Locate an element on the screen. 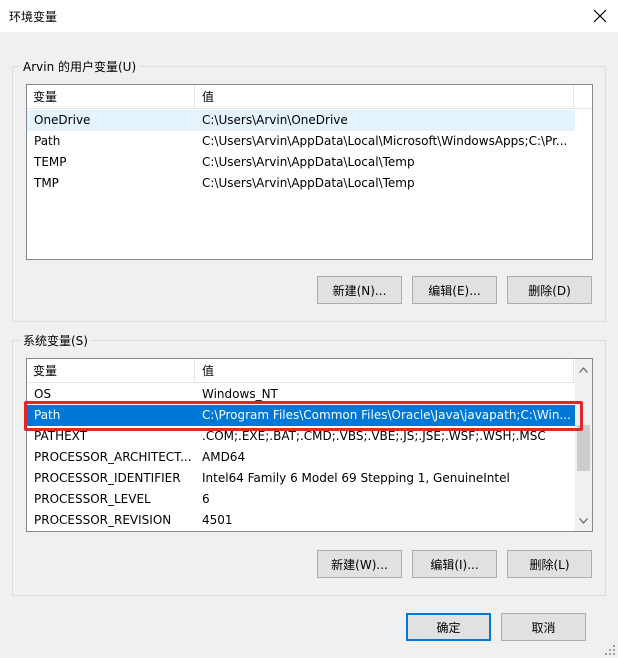 The image size is (618, 658). variable-name: OneDrive is located at coordinates (62, 120).